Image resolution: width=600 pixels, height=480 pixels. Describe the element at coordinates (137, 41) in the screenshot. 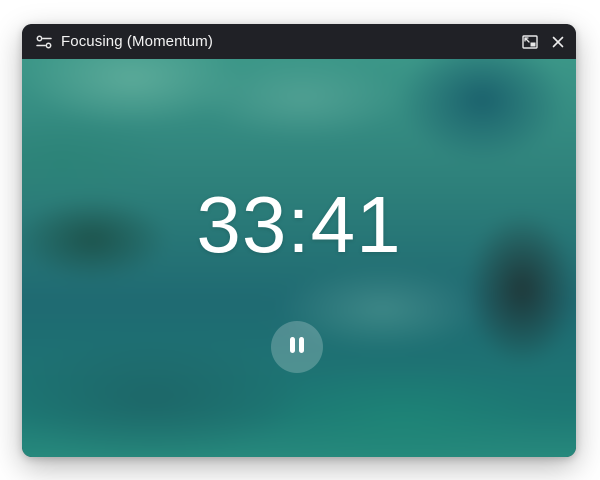

I see `window-title: Focusing (Momentum)` at that location.